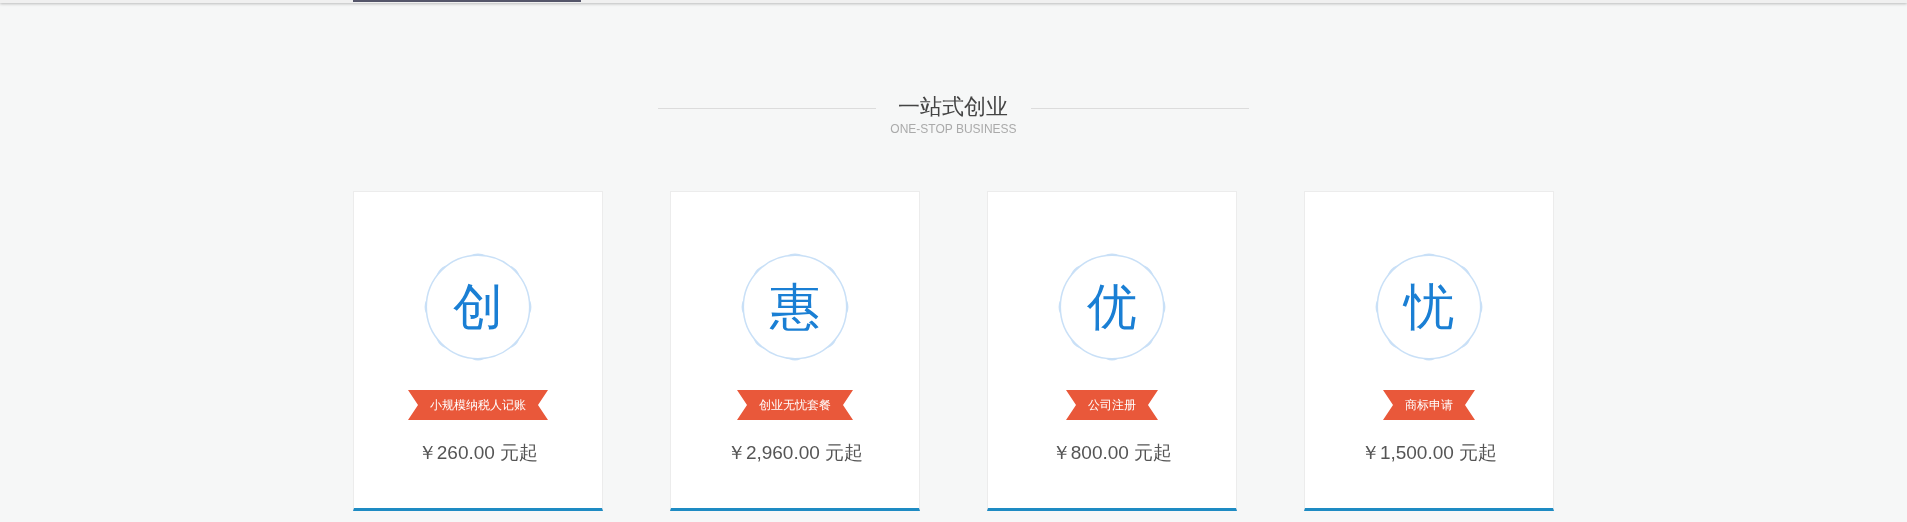  Describe the element at coordinates (795, 307) in the screenshot. I see `seal-character: 惠` at that location.